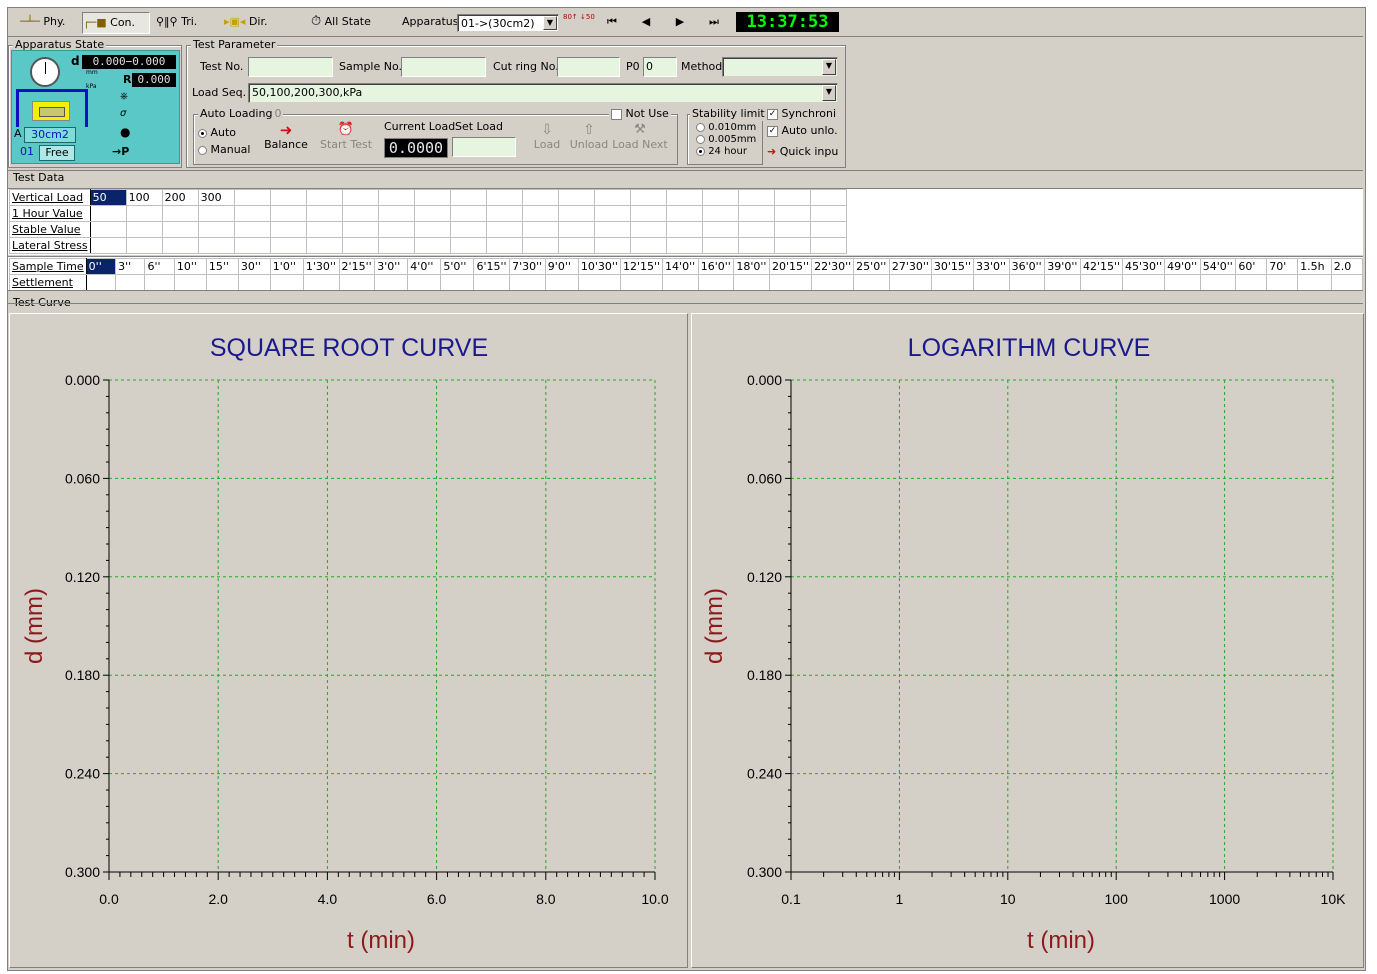  What do you see at coordinates (180, 197) in the screenshot?
I see `table-cell: 200` at bounding box center [180, 197].